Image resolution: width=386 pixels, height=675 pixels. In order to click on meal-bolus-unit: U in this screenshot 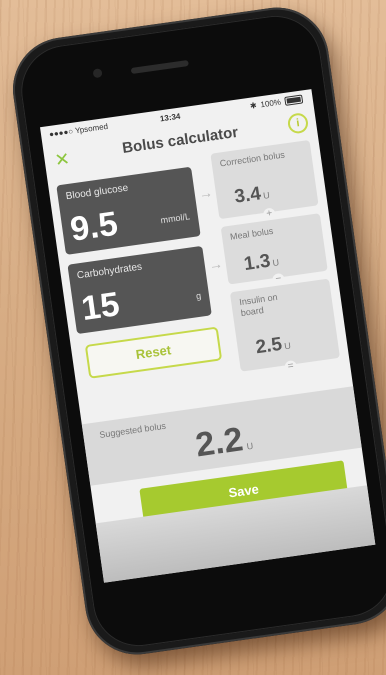, I will do `click(275, 263)`.